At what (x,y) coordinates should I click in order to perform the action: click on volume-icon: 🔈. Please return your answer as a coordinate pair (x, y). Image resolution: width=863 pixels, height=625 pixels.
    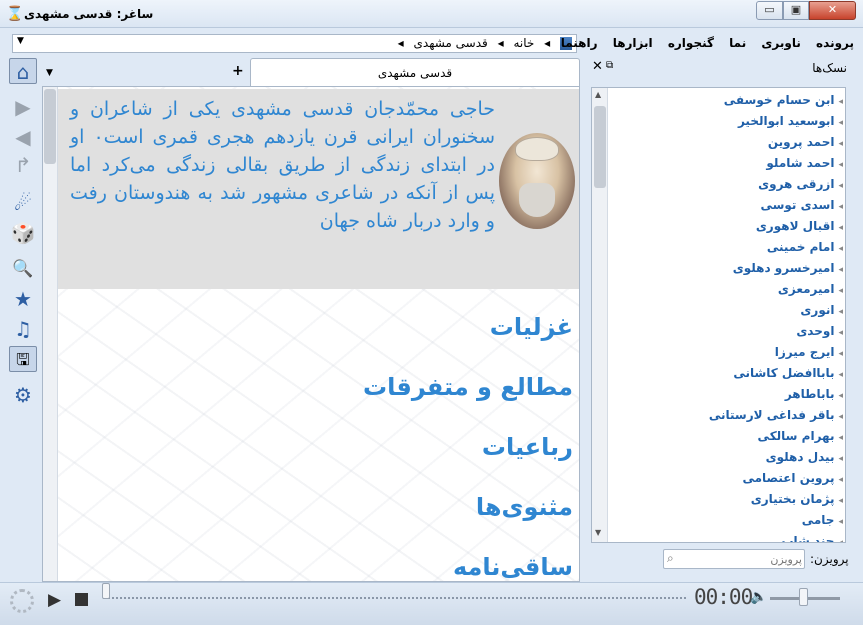
    Looking at the image, I should click on (758, 597).